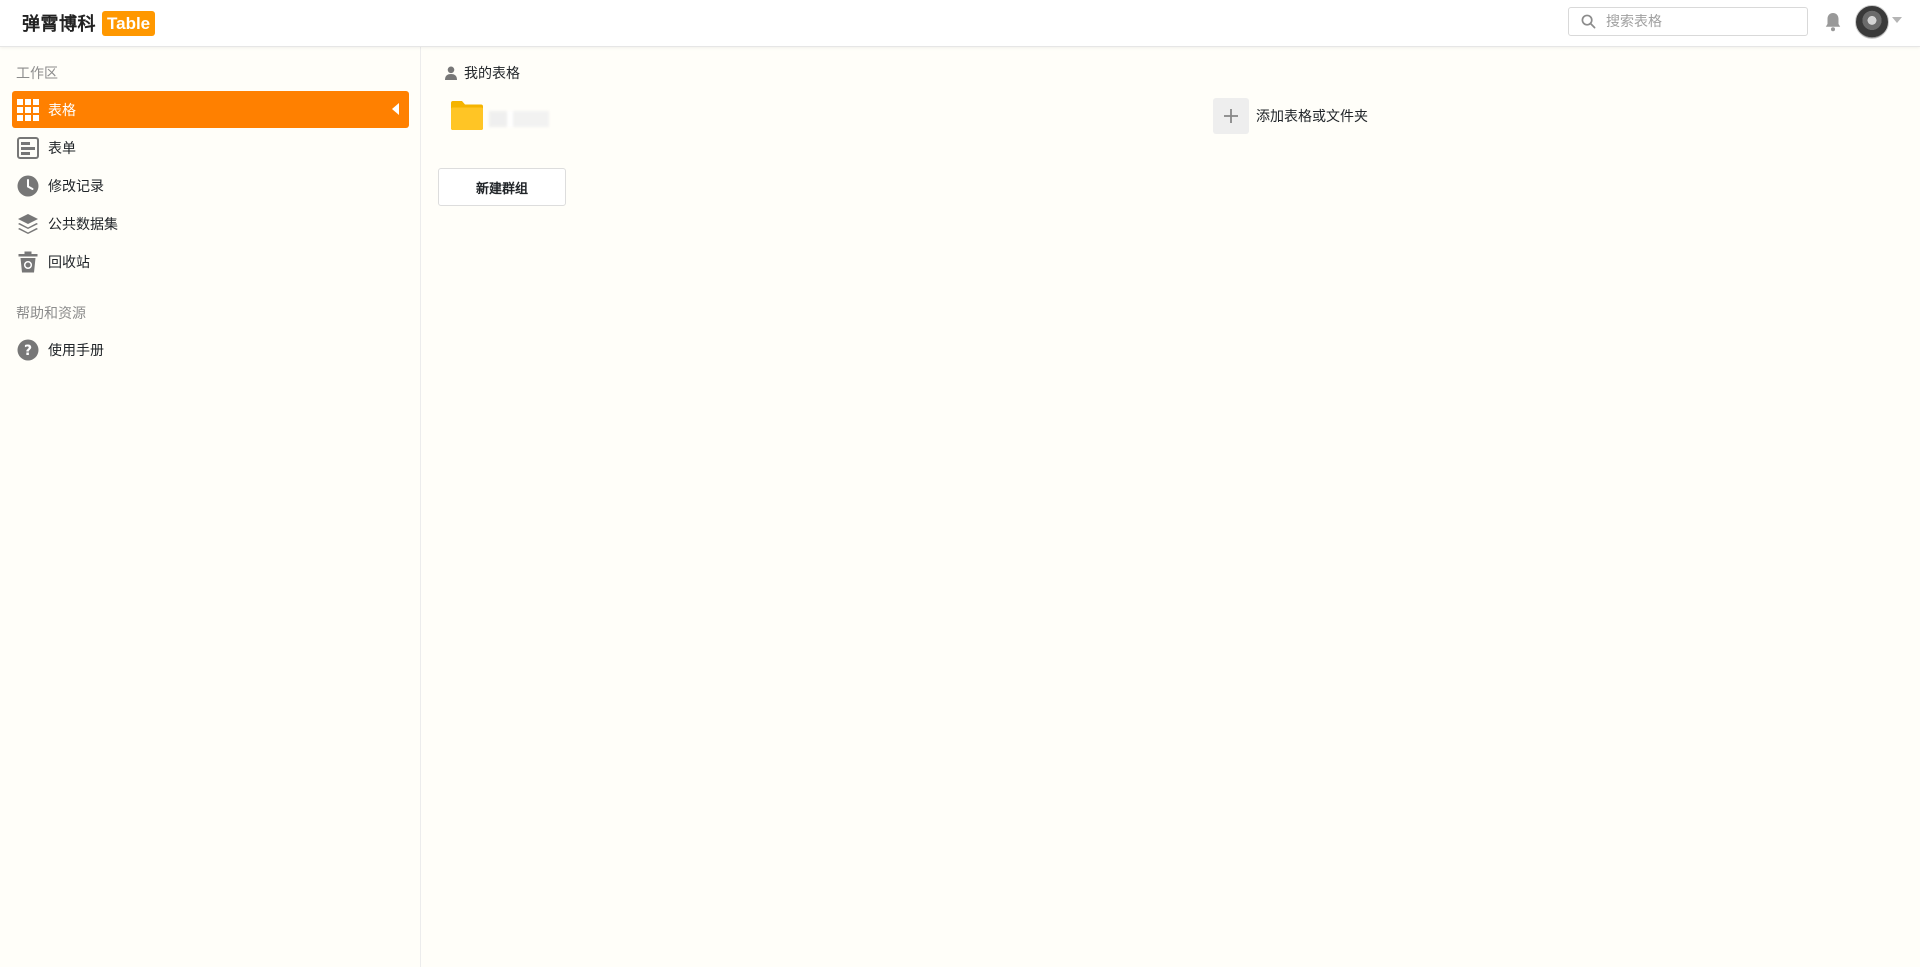 The image size is (1920, 967). I want to click on my-tables-header: 我的表格, so click(482, 73).